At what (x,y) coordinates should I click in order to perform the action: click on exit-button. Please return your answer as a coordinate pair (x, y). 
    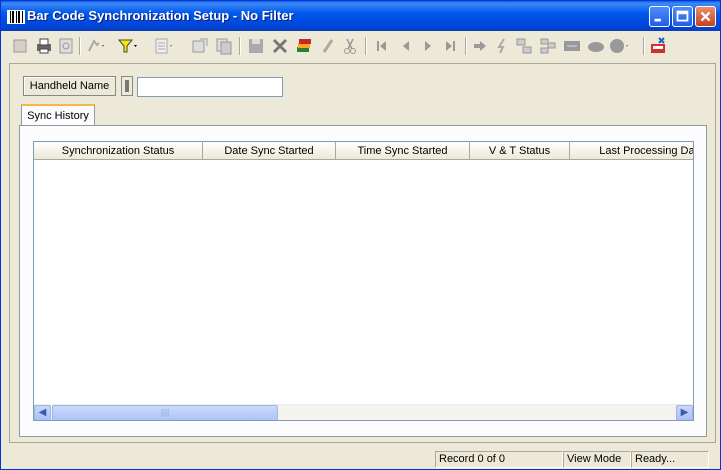
    Looking at the image, I should click on (658, 46).